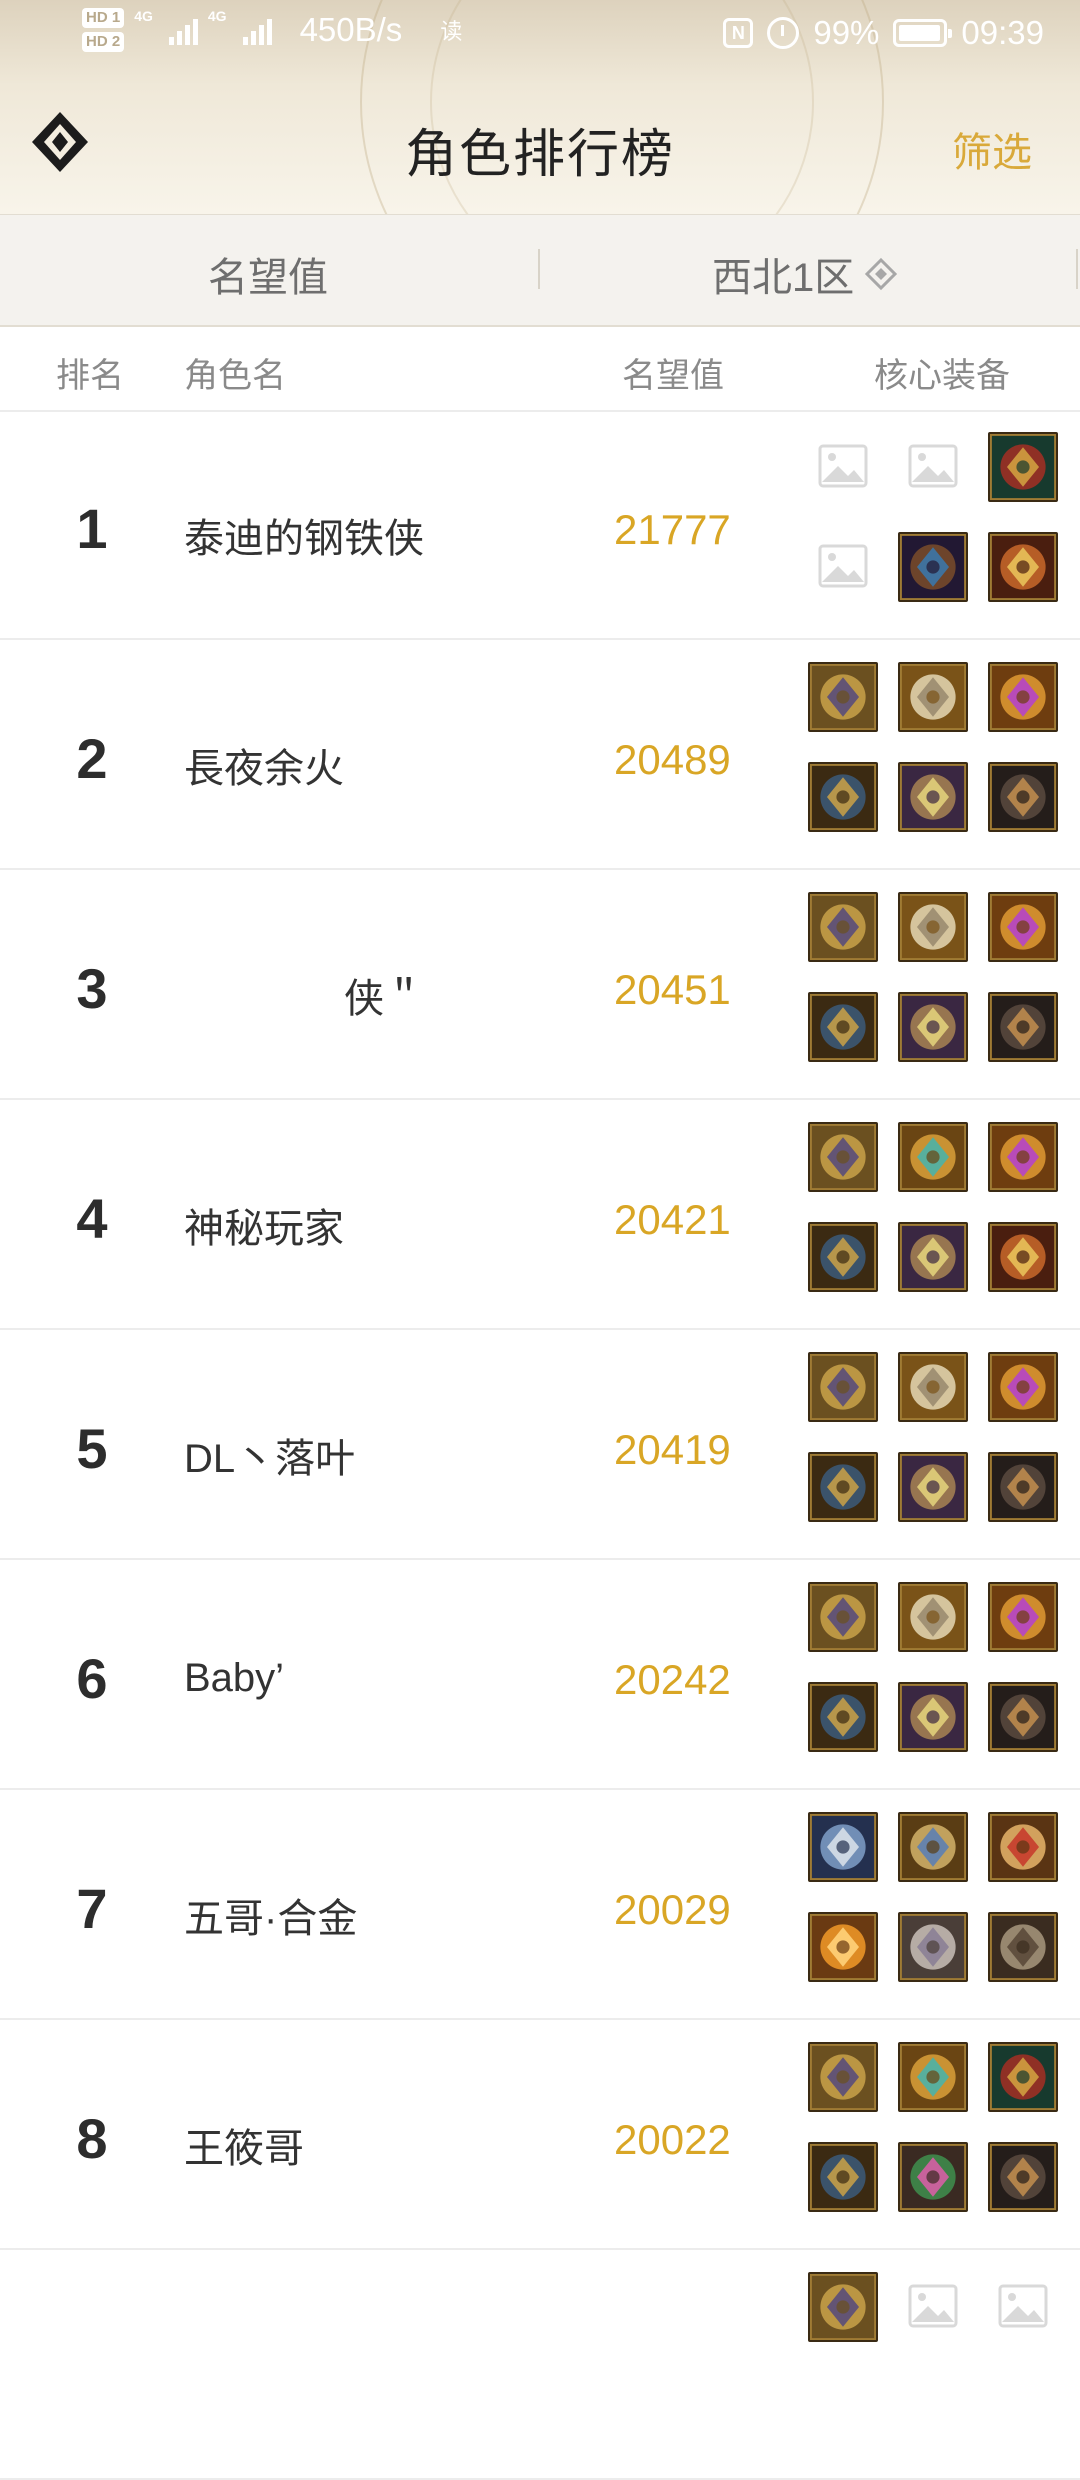  Describe the element at coordinates (540, 2365) in the screenshot. I see `ranking-row` at that location.